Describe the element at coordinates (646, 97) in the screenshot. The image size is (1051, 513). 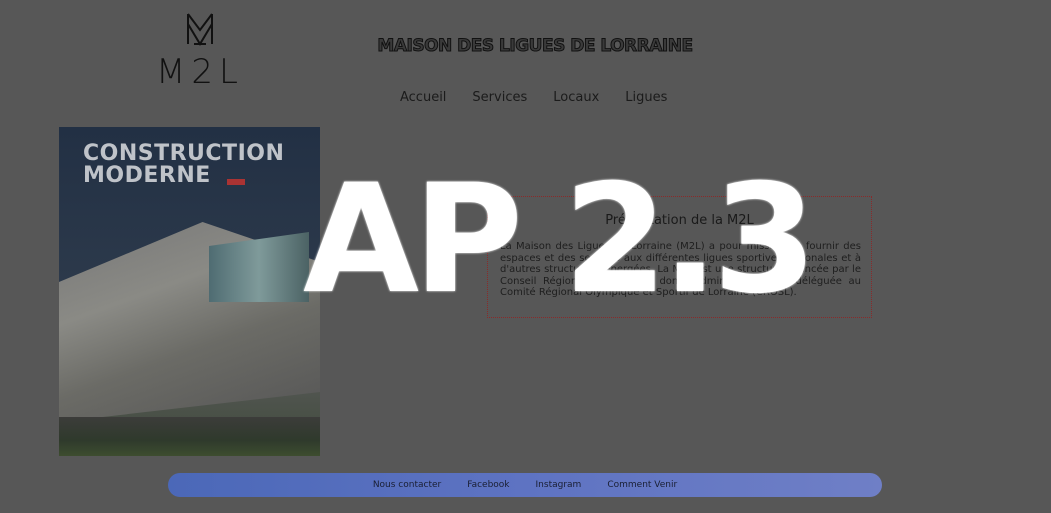
I see `nav-item-ligues: Ligues` at that location.